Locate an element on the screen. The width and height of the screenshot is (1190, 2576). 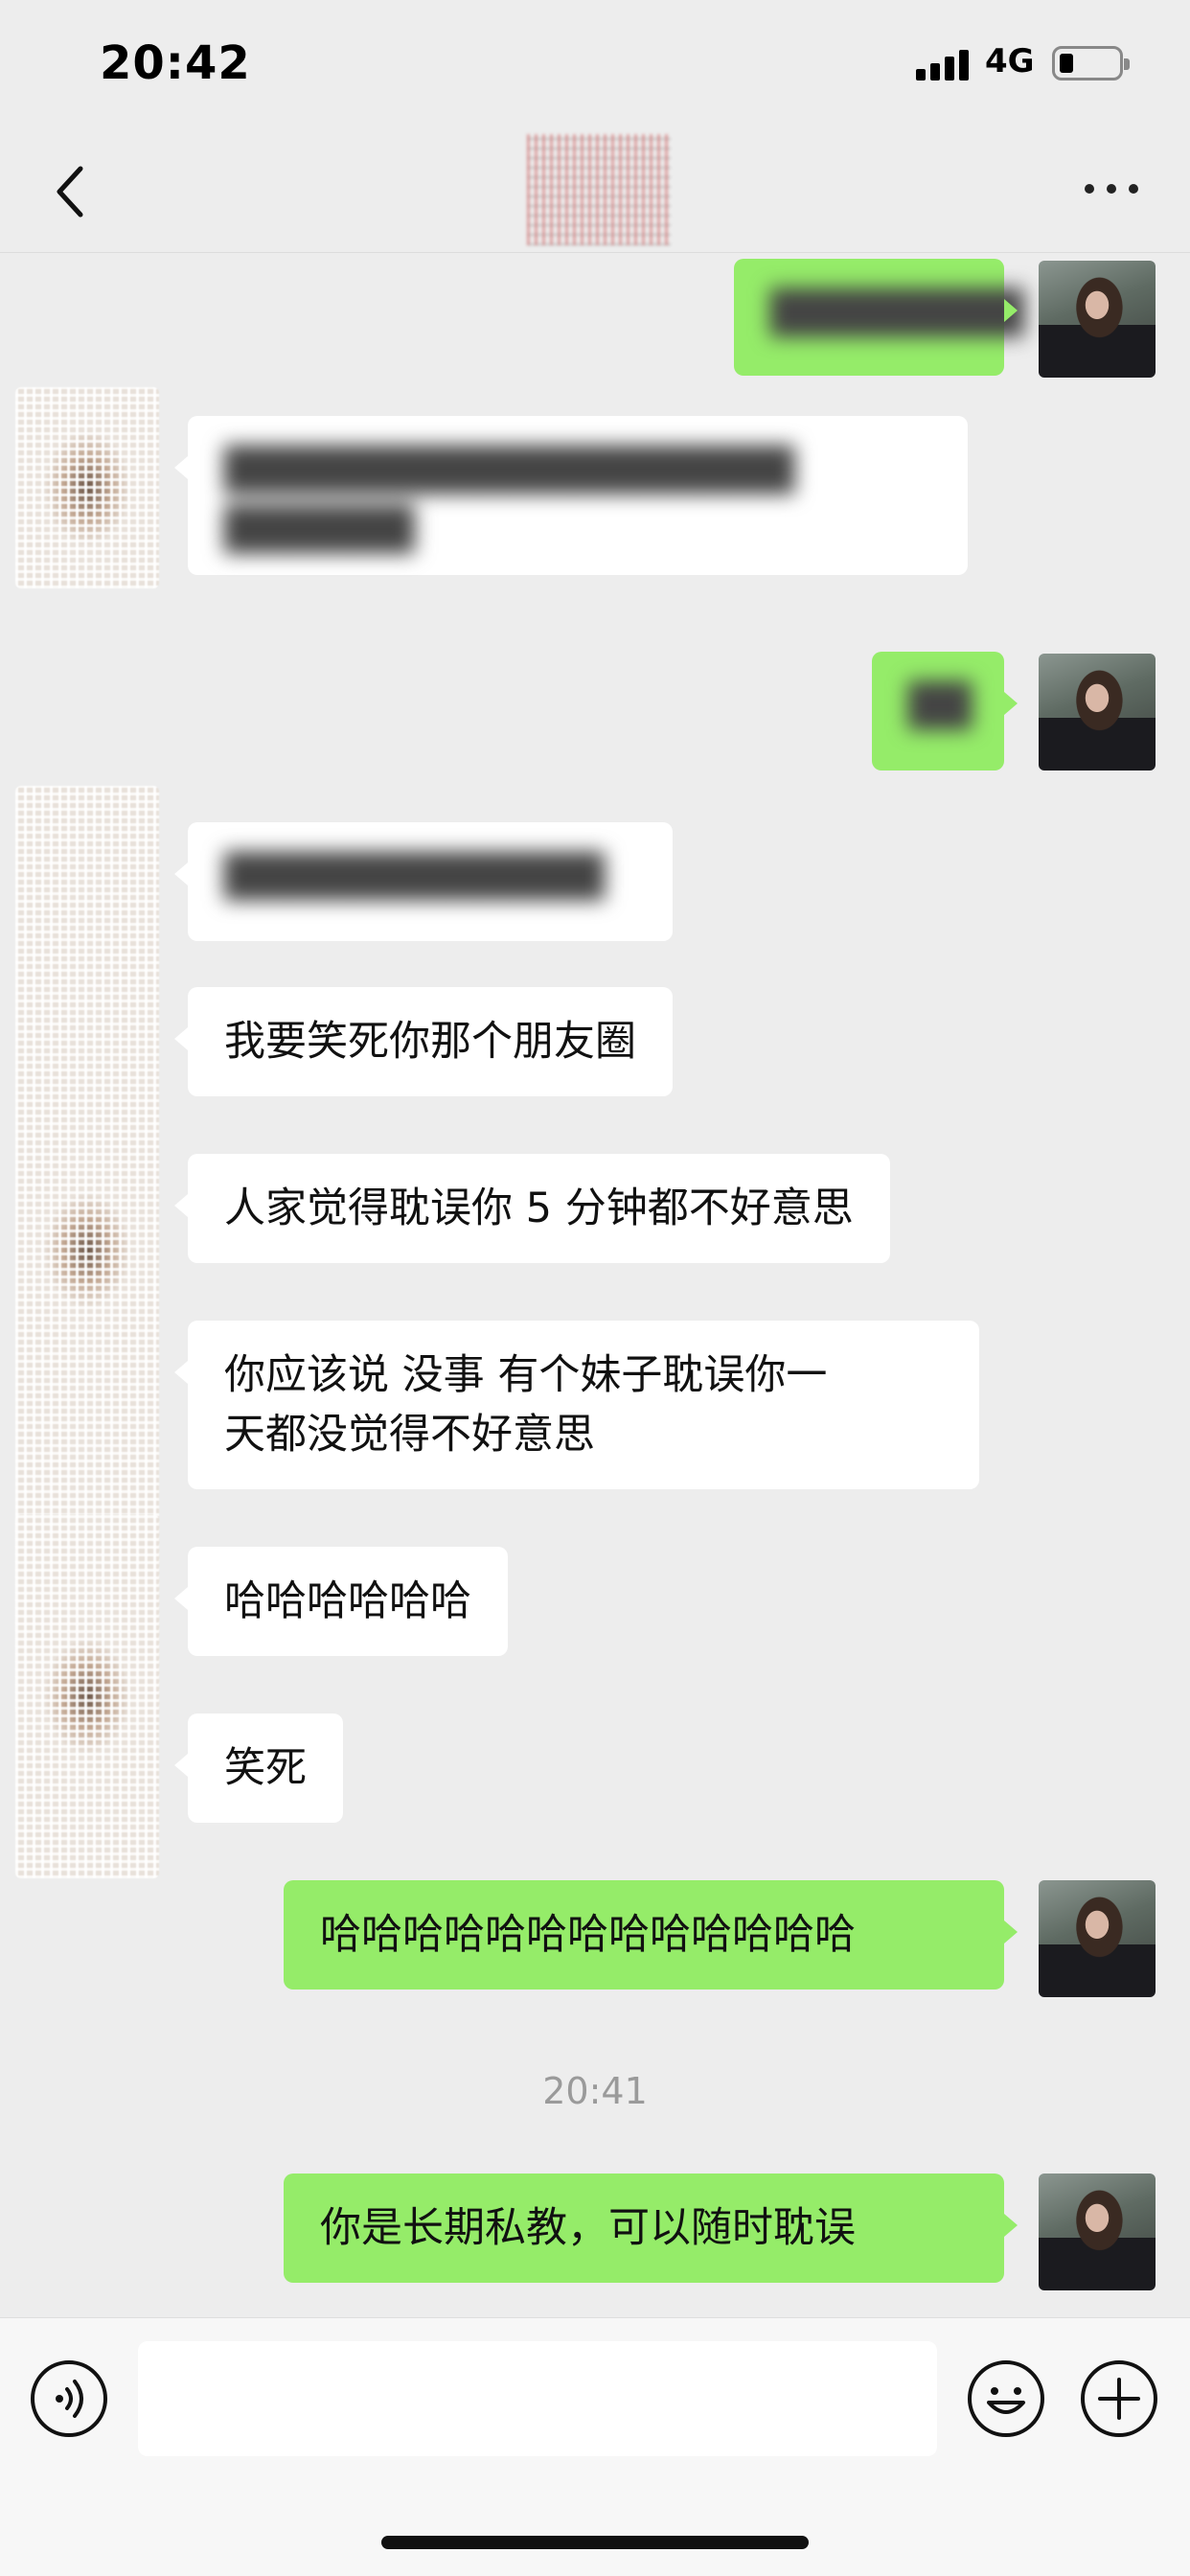
message-bubble-in: 人家觉得耽误你 5 分钟都不好意思 is located at coordinates (532, 1208).